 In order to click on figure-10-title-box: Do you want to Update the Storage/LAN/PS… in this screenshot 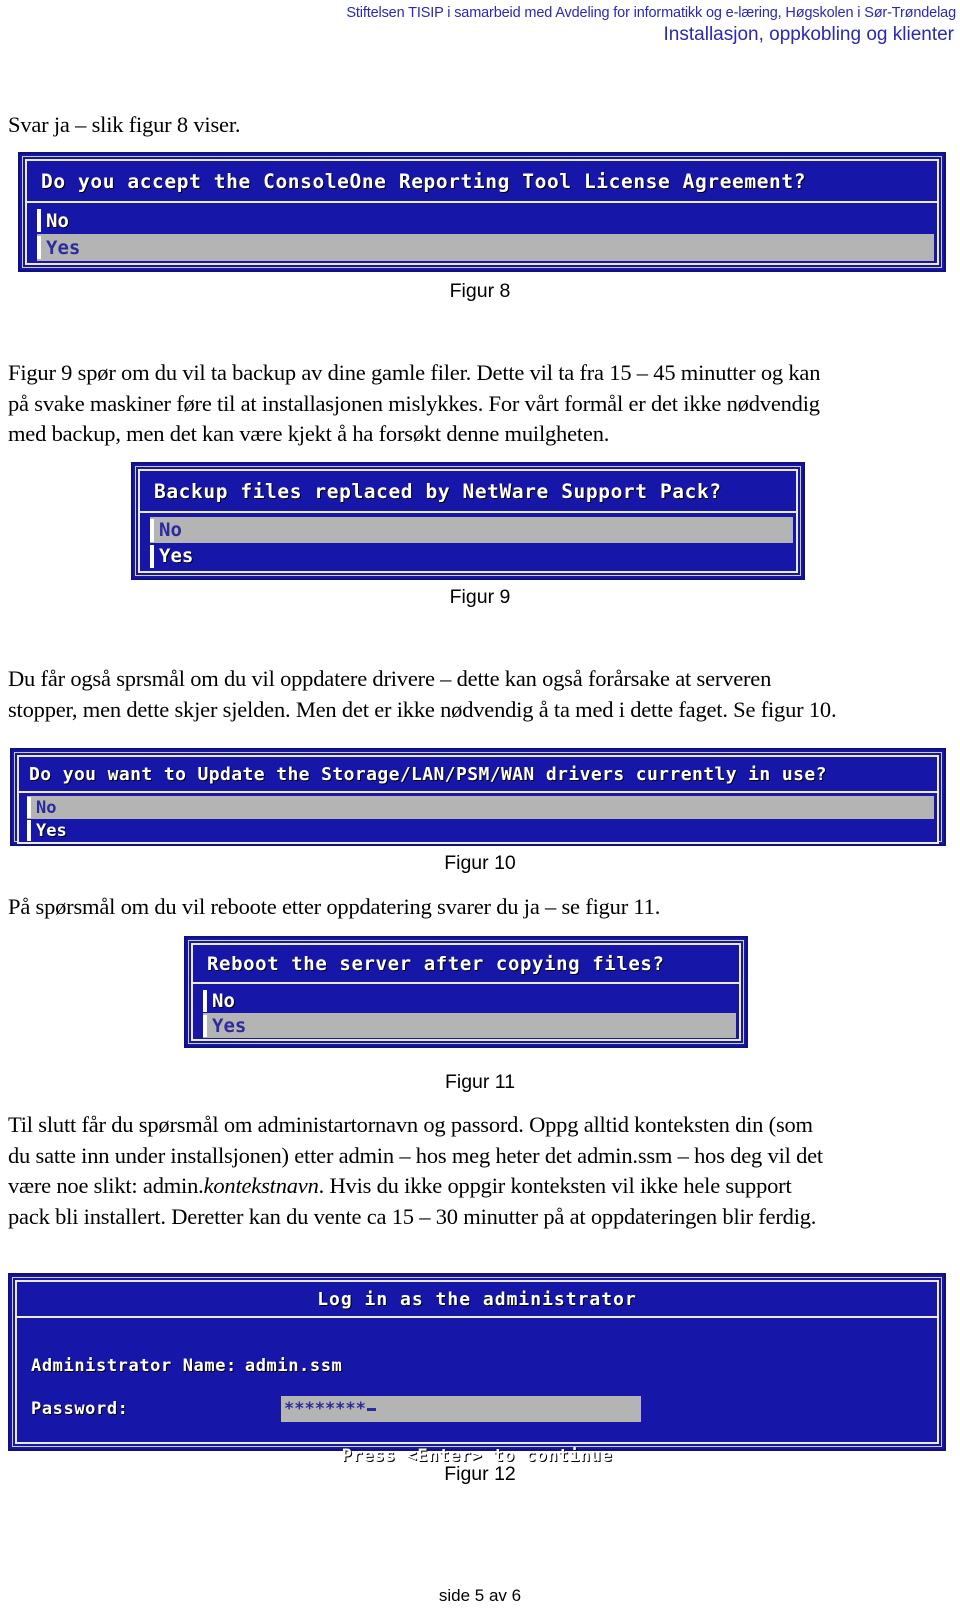, I will do `click(478, 774)`.